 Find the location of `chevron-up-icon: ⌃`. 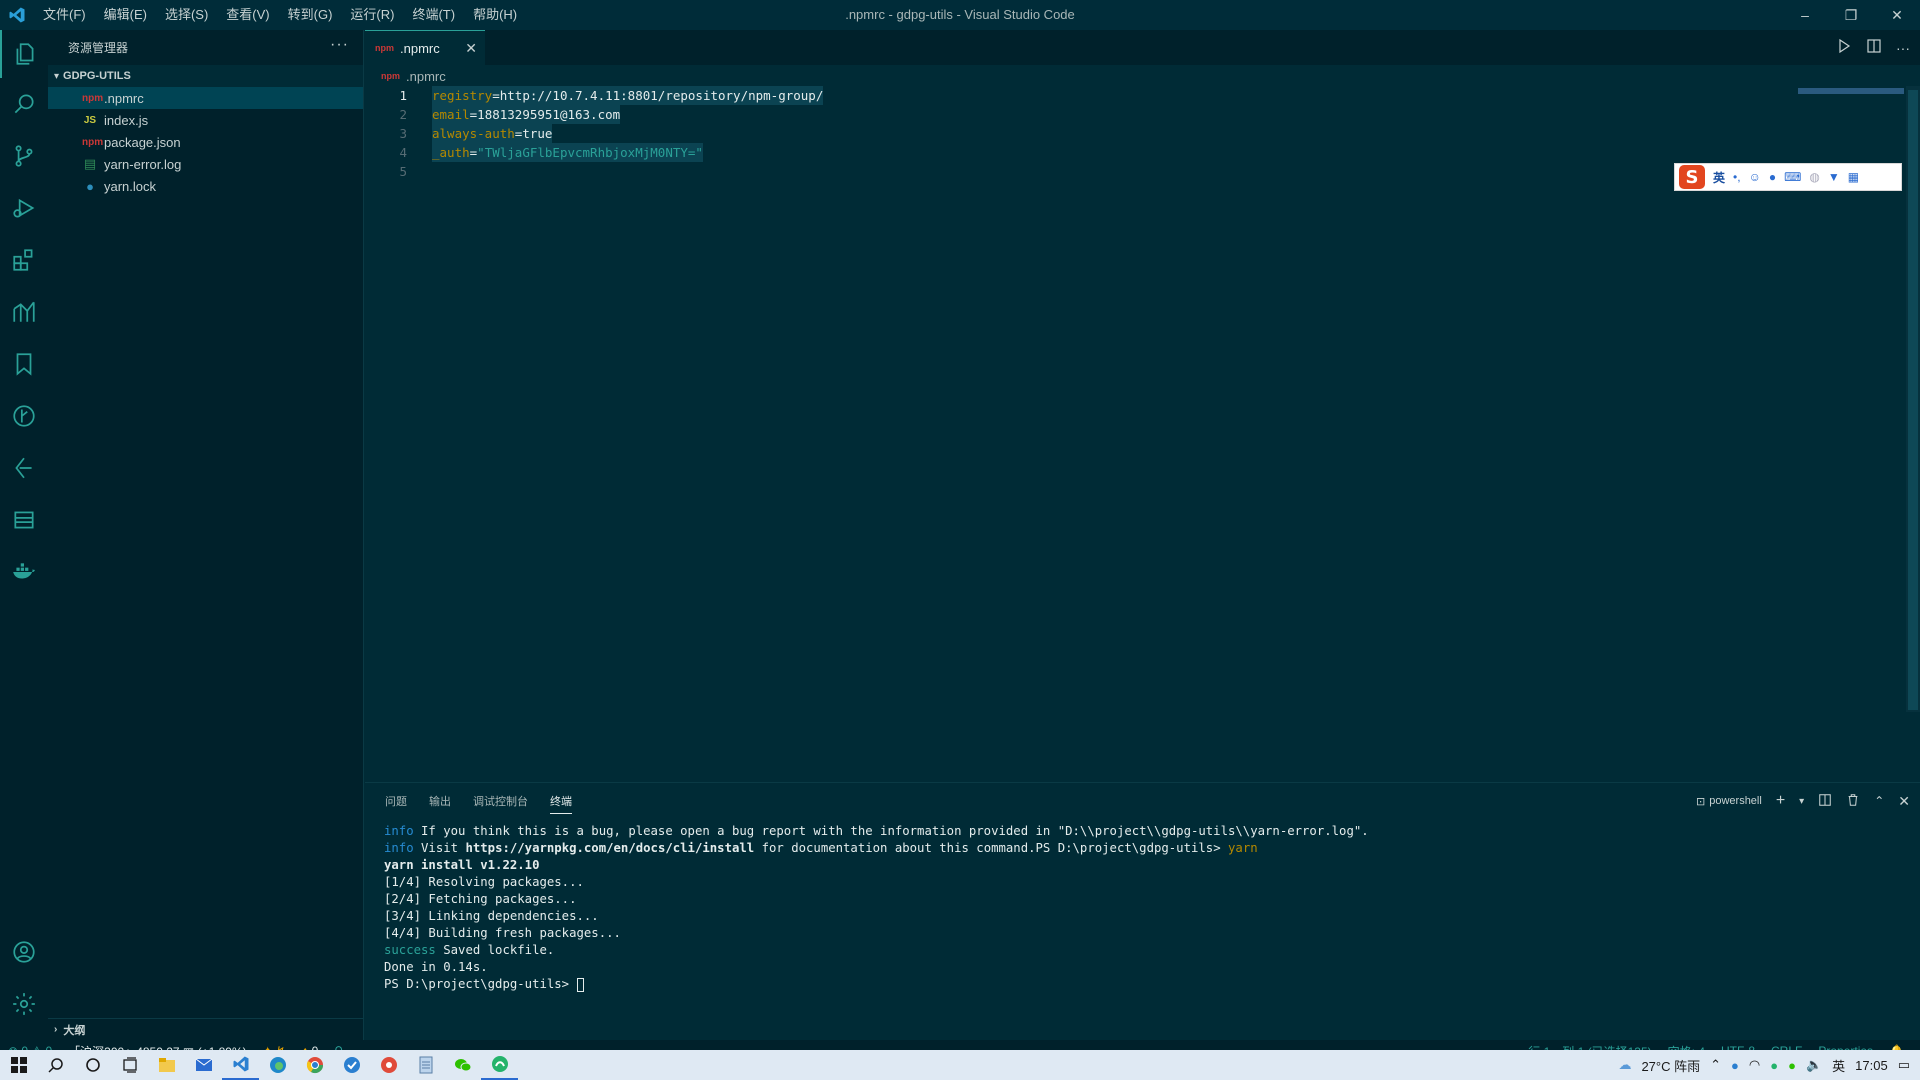

chevron-up-icon: ⌃ is located at coordinates (1715, 1065).